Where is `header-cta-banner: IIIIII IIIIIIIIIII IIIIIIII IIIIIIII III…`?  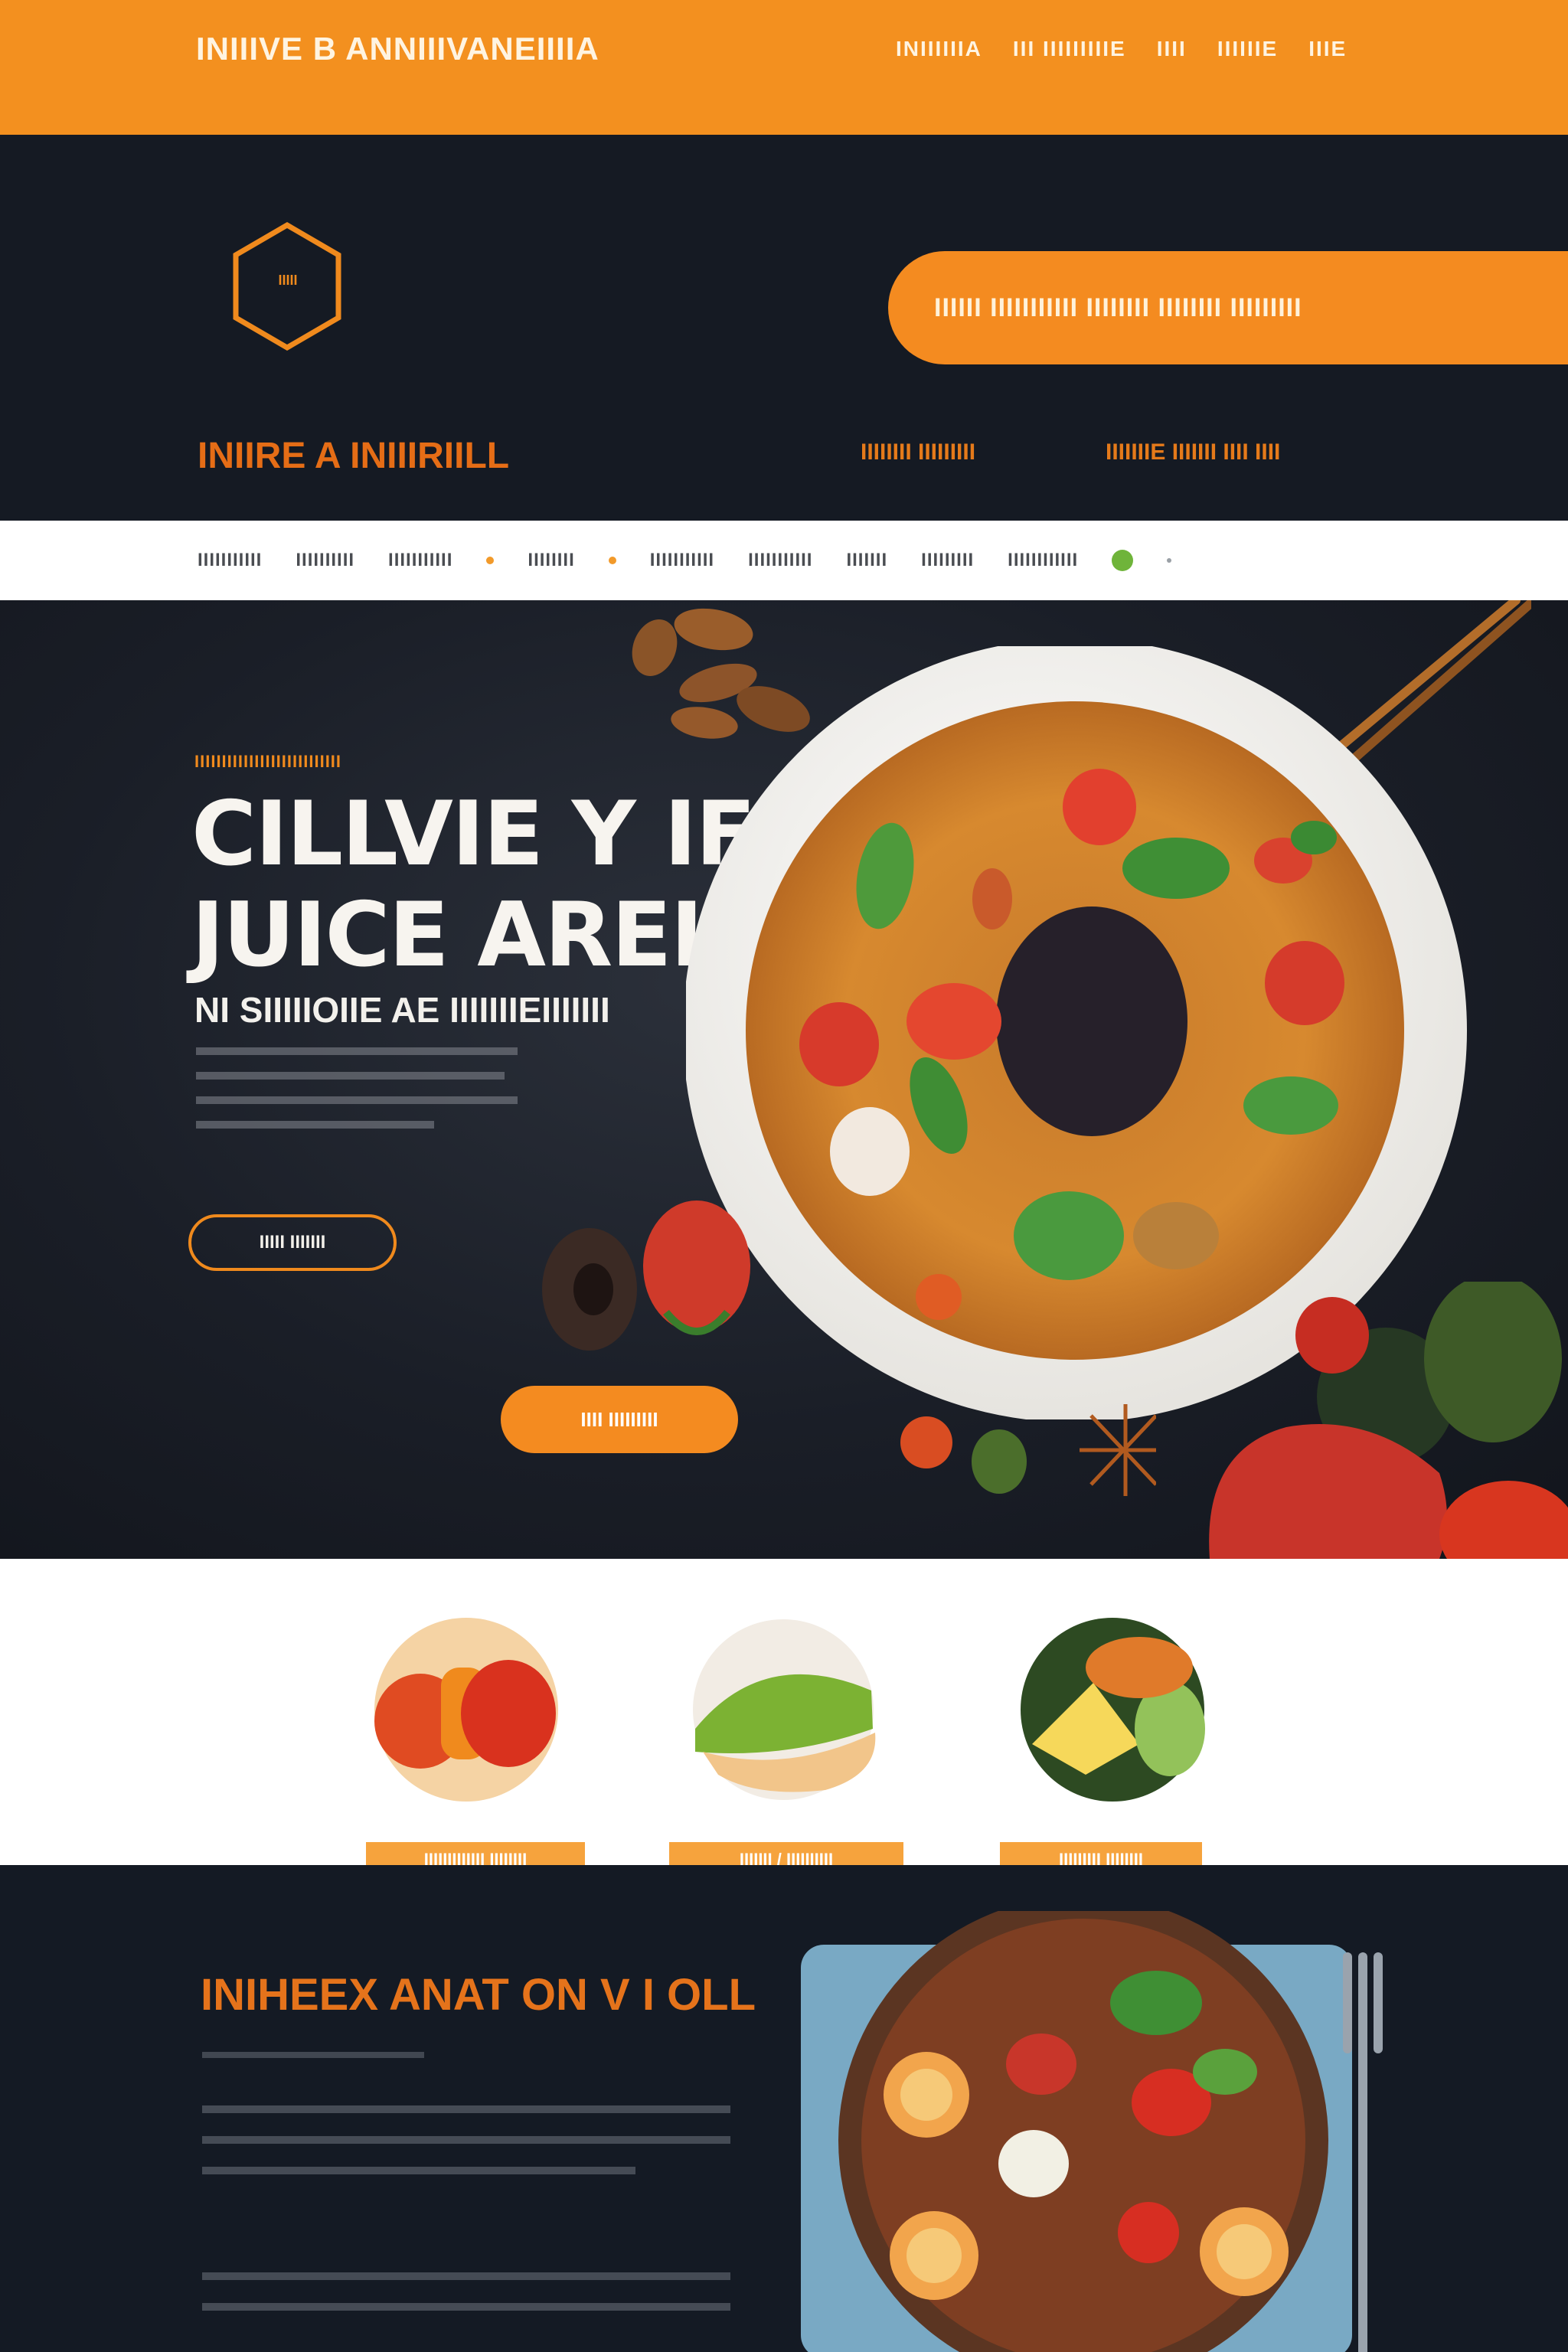 header-cta-banner: IIIIII IIIIIIIIIII IIIIIIII IIIIIIII III… is located at coordinates (1228, 307).